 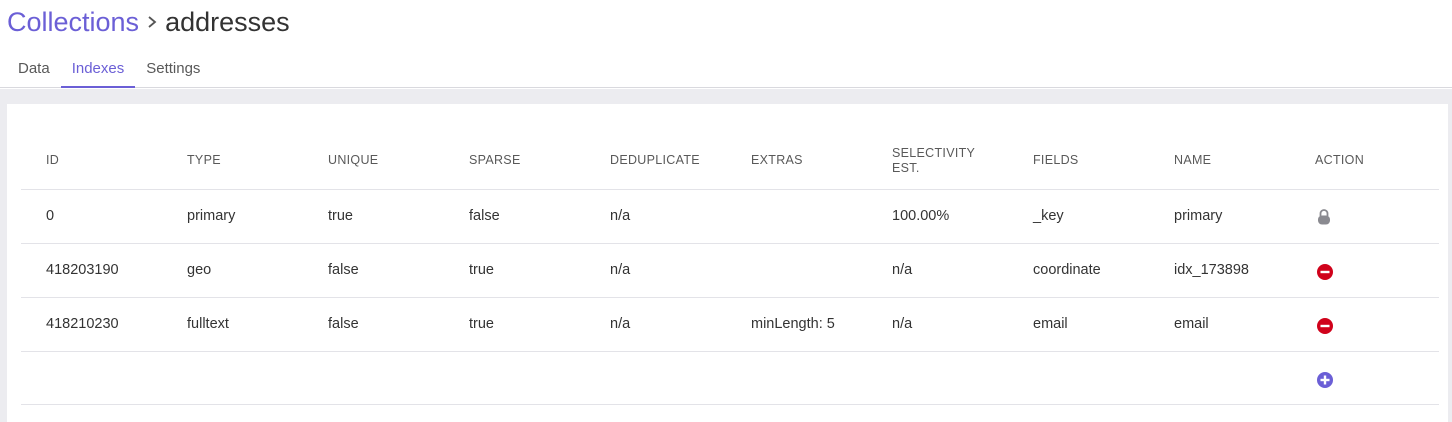 I want to click on tab-bar: Data Indexes Settings, so click(x=109, y=70).